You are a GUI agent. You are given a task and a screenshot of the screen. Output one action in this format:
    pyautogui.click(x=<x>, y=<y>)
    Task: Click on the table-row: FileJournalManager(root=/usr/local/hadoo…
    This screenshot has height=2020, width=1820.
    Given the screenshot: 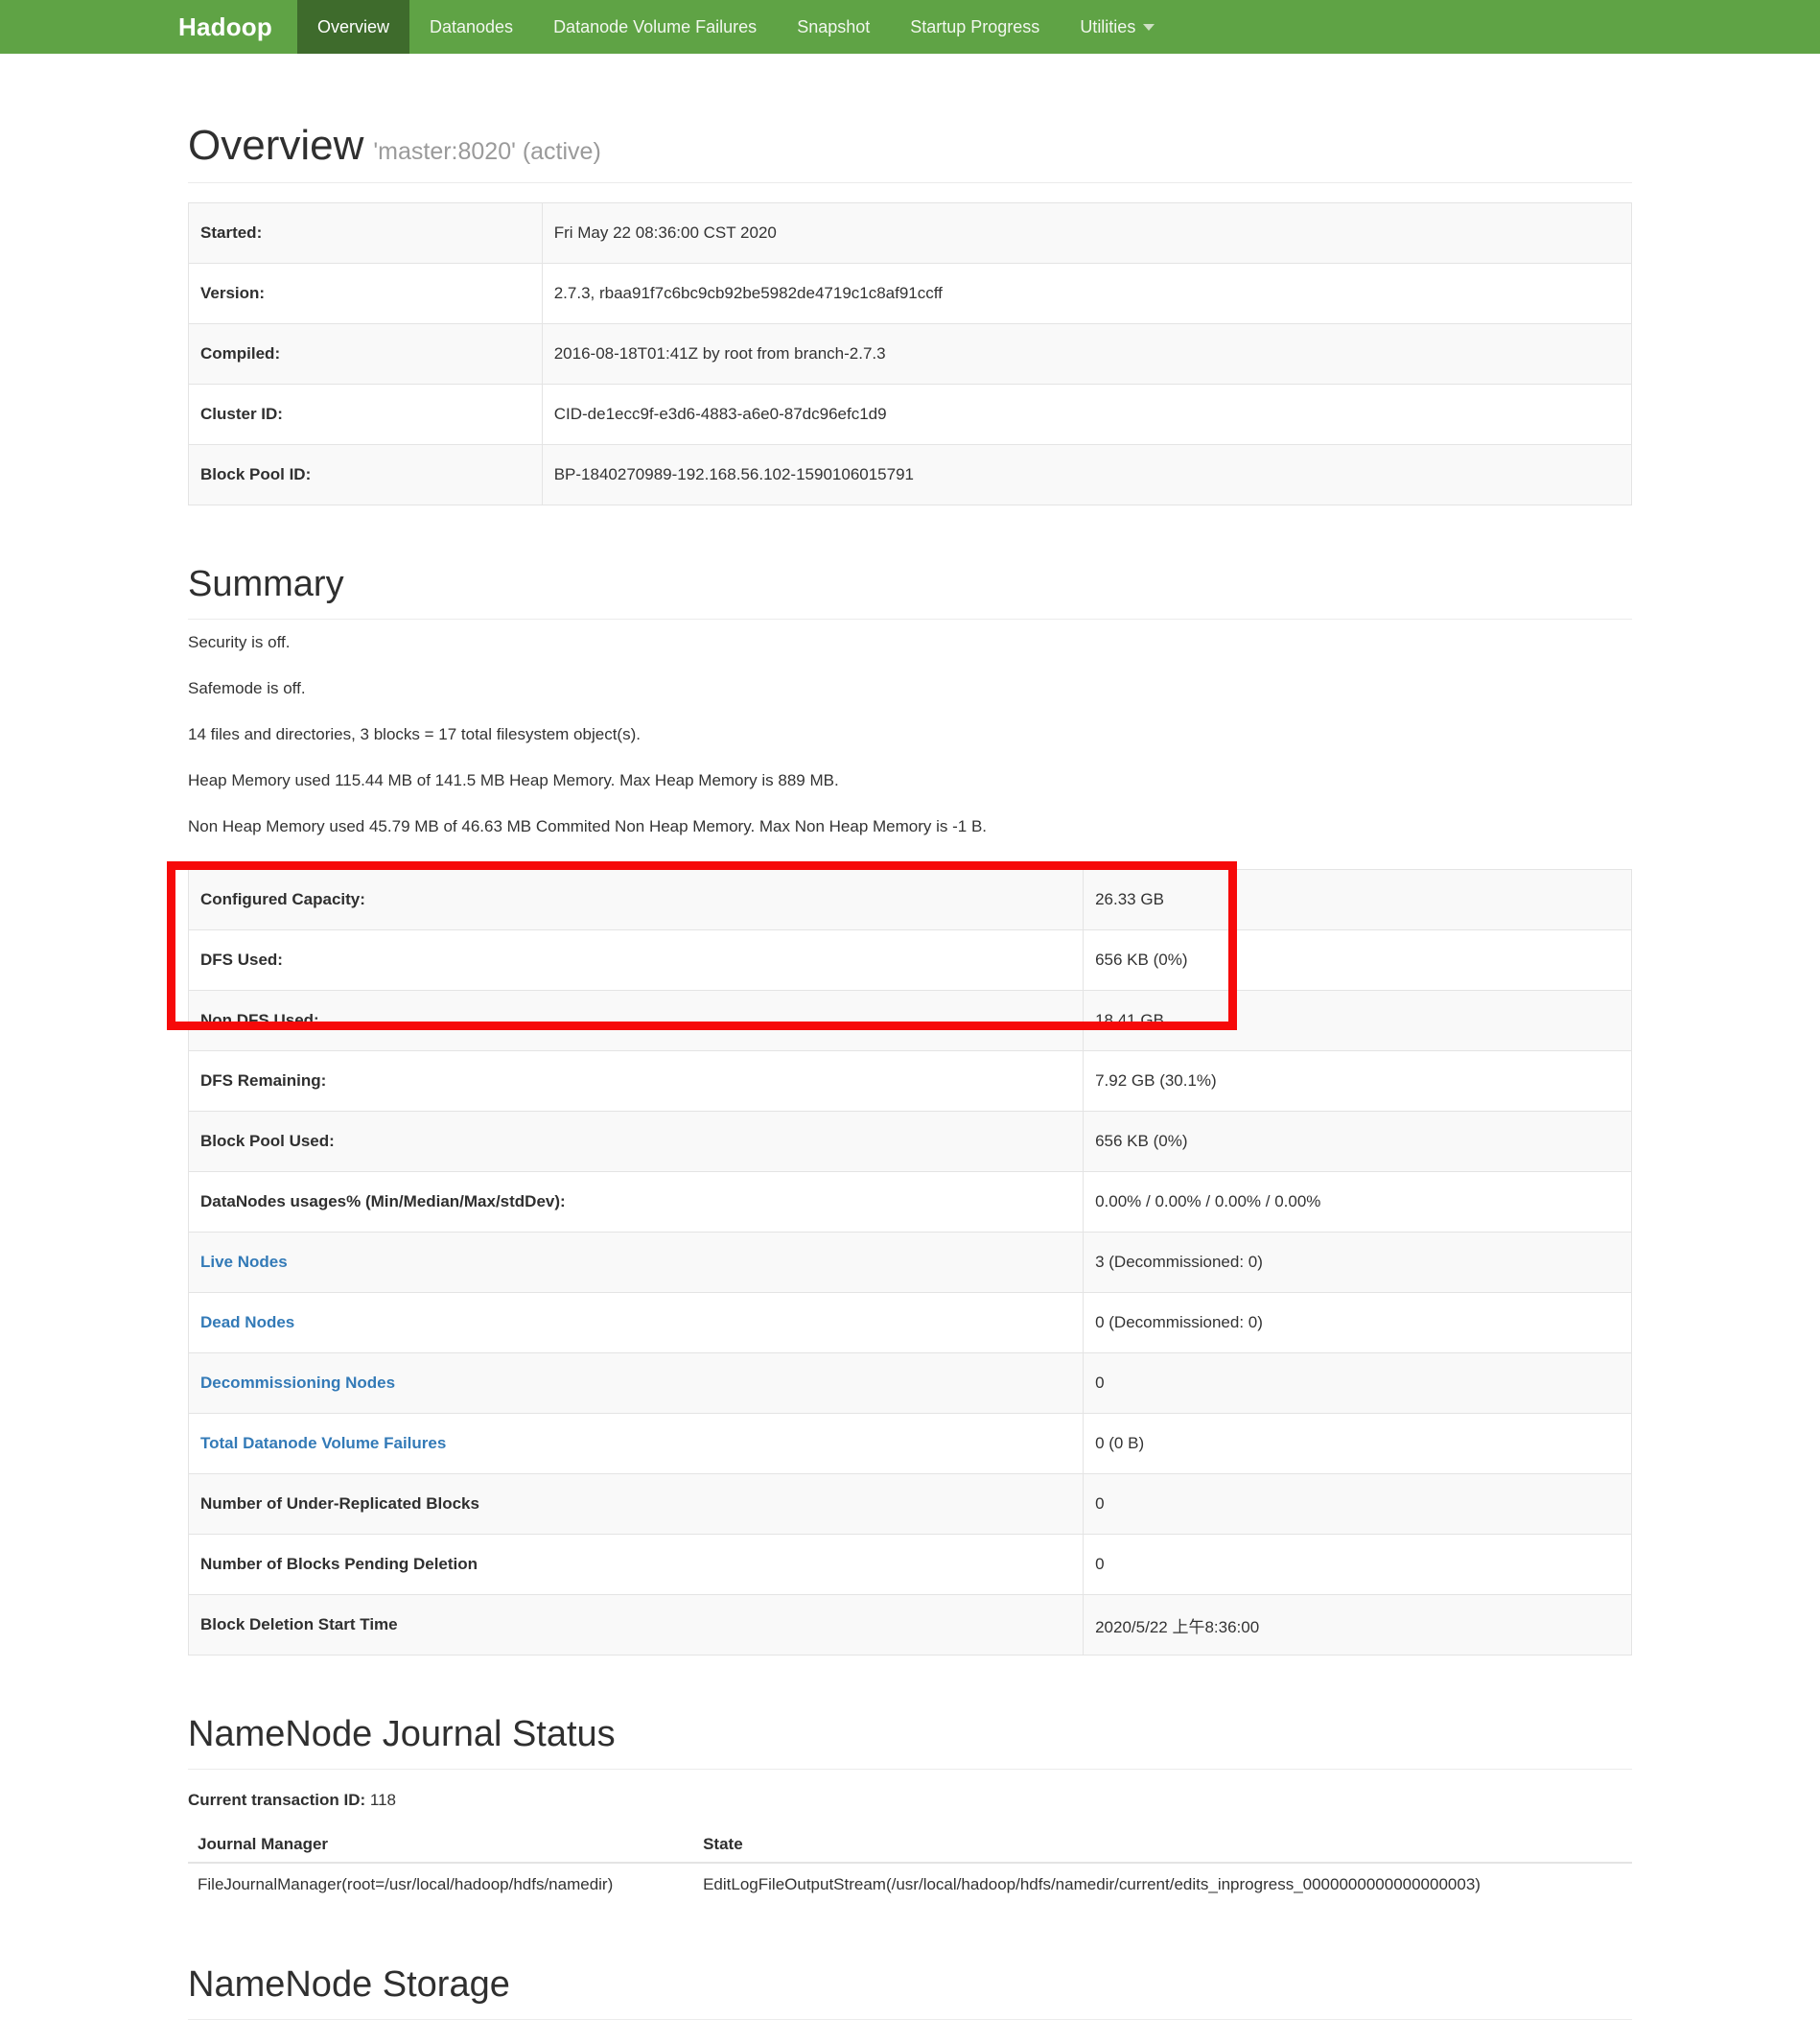 What is the action you would take?
    pyautogui.click(x=910, y=1884)
    